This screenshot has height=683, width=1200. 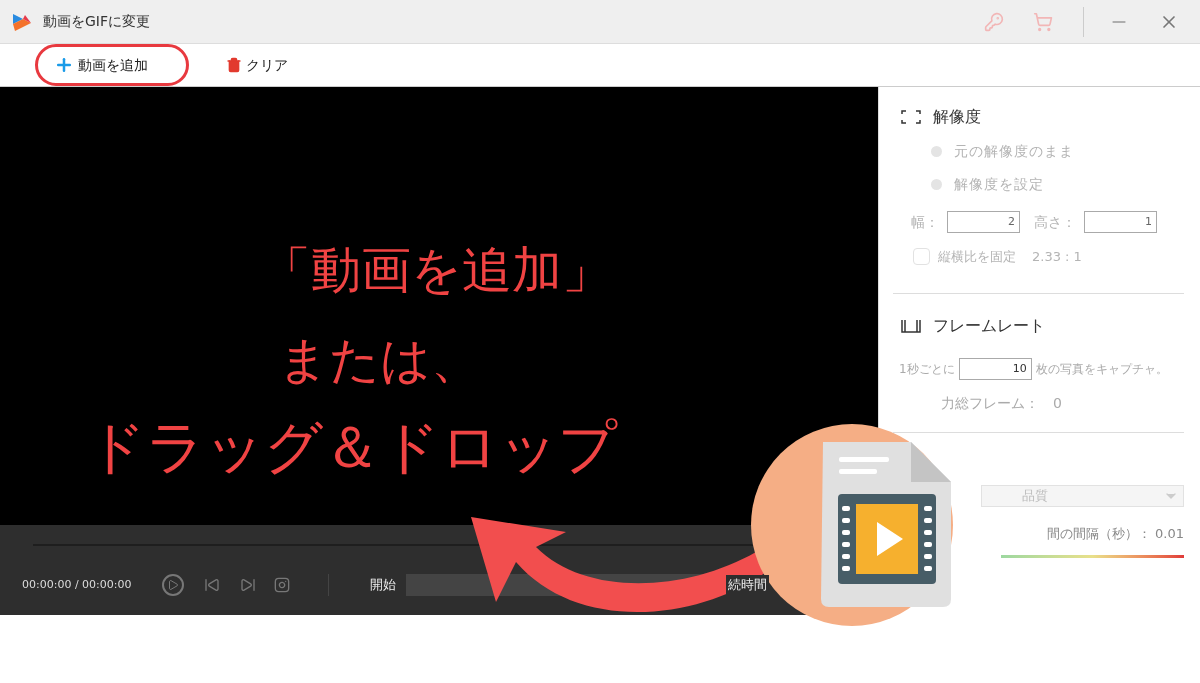 I want to click on overlay-caption: 「動画を追加」, so click(x=436, y=270).